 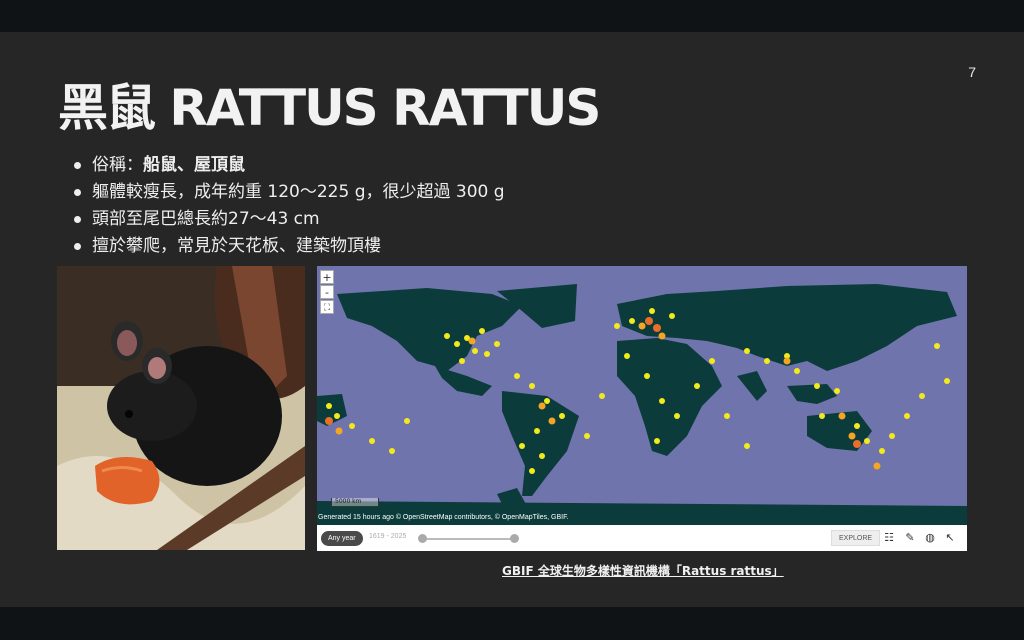 I want to click on rat-photo-drawing, so click(x=181, y=408).